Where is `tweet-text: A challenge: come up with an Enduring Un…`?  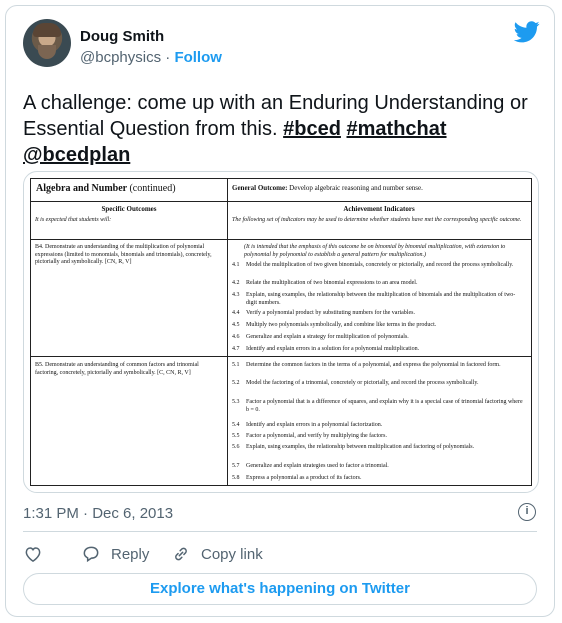 tweet-text: A challenge: come up with an Enduring Un… is located at coordinates (280, 129).